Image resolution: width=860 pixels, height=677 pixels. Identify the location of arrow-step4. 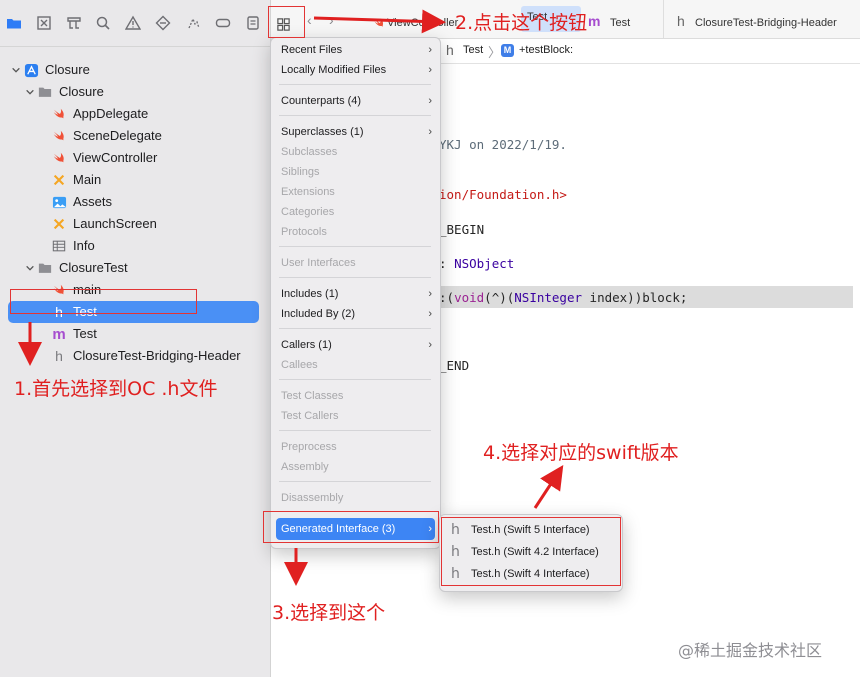
(548, 486).